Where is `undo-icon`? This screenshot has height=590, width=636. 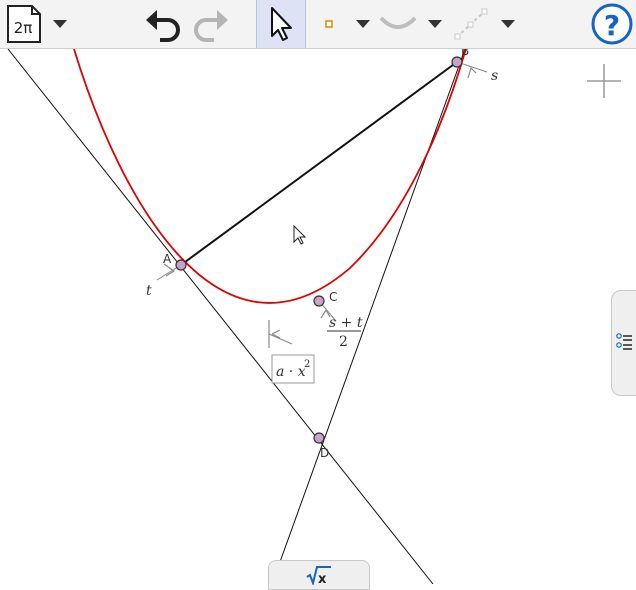
undo-icon is located at coordinates (163, 26).